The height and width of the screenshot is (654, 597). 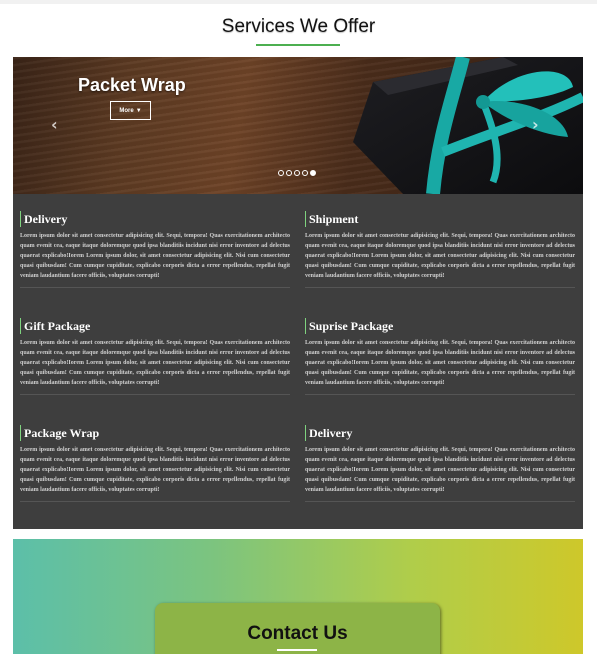 What do you see at coordinates (297, 650) in the screenshot?
I see `contact-underline` at bounding box center [297, 650].